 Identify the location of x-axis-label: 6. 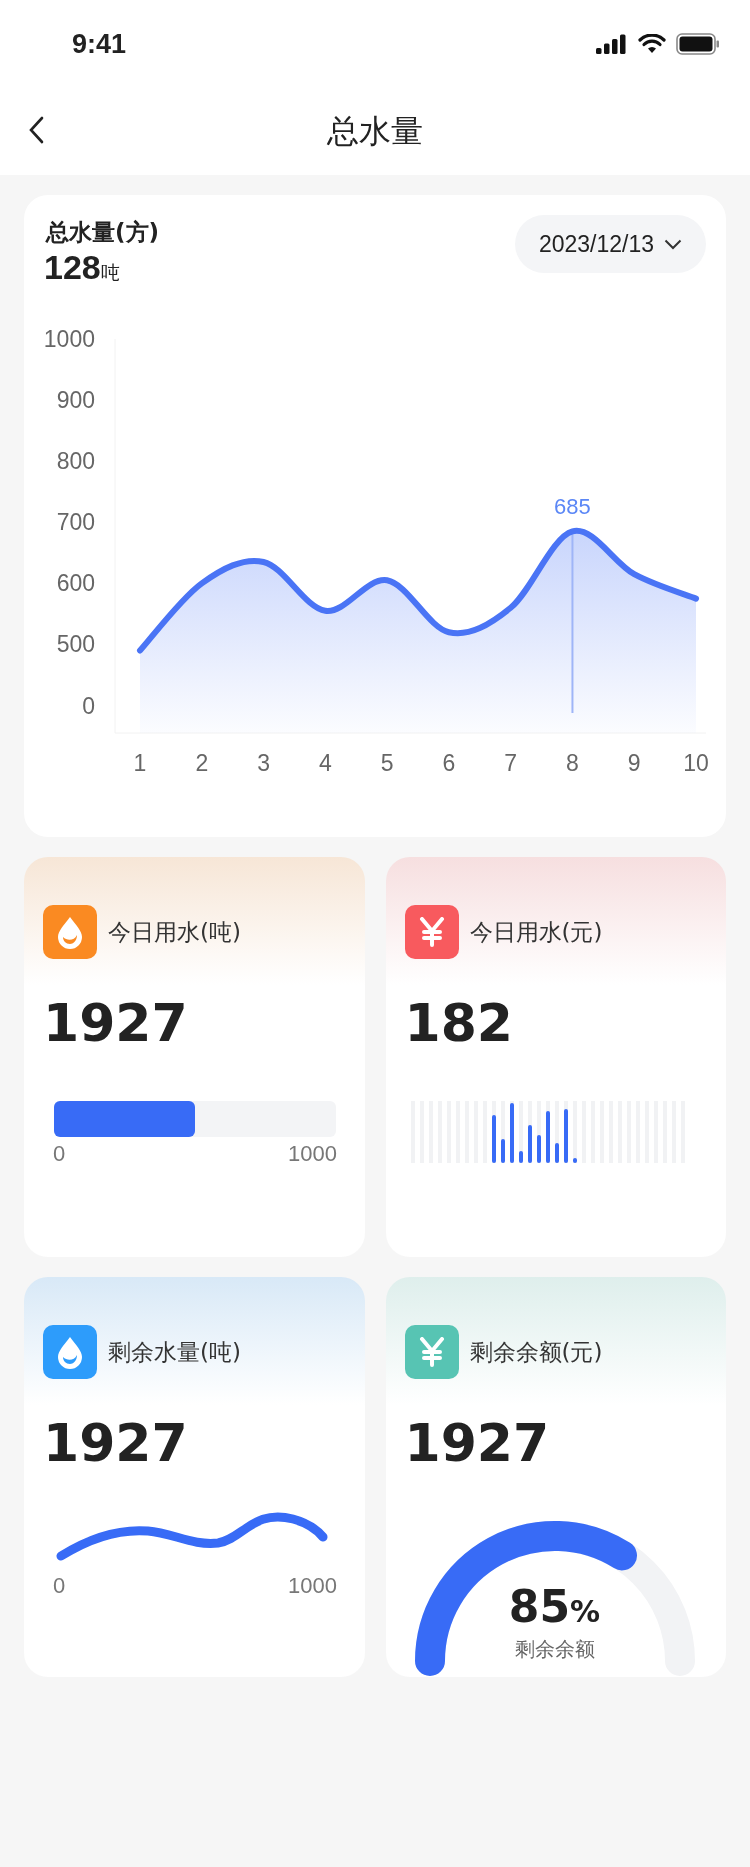
(449, 763).